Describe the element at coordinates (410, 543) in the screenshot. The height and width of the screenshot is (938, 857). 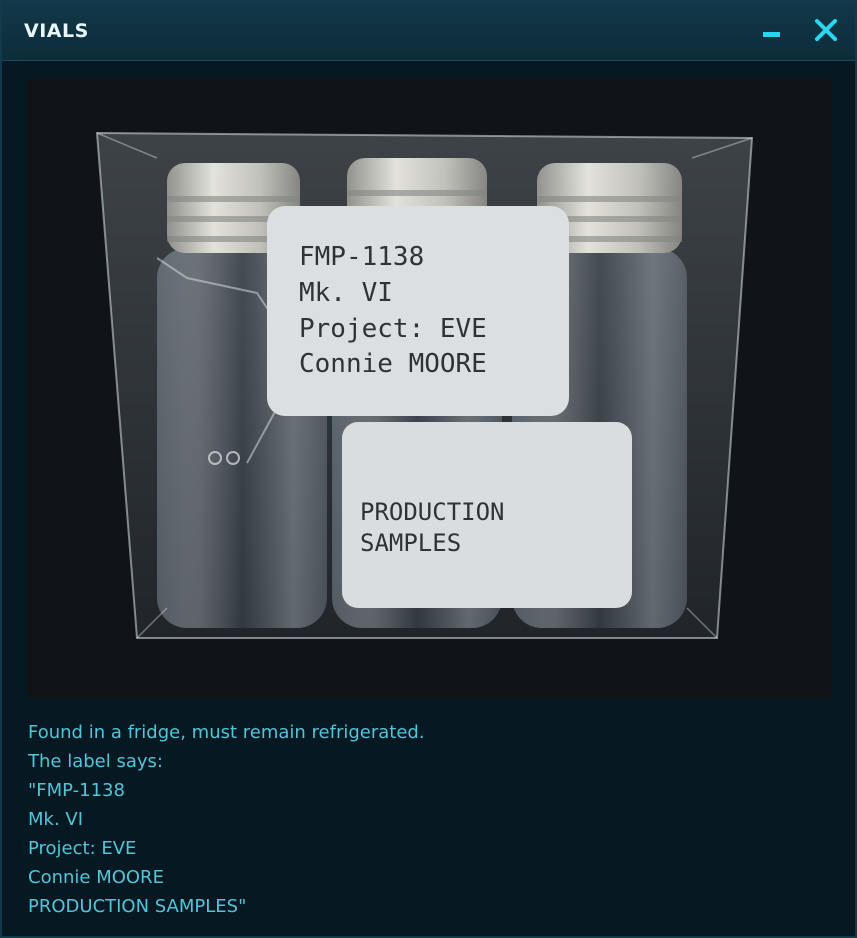
I see `label-bottom-line2: SAMPLES` at that location.